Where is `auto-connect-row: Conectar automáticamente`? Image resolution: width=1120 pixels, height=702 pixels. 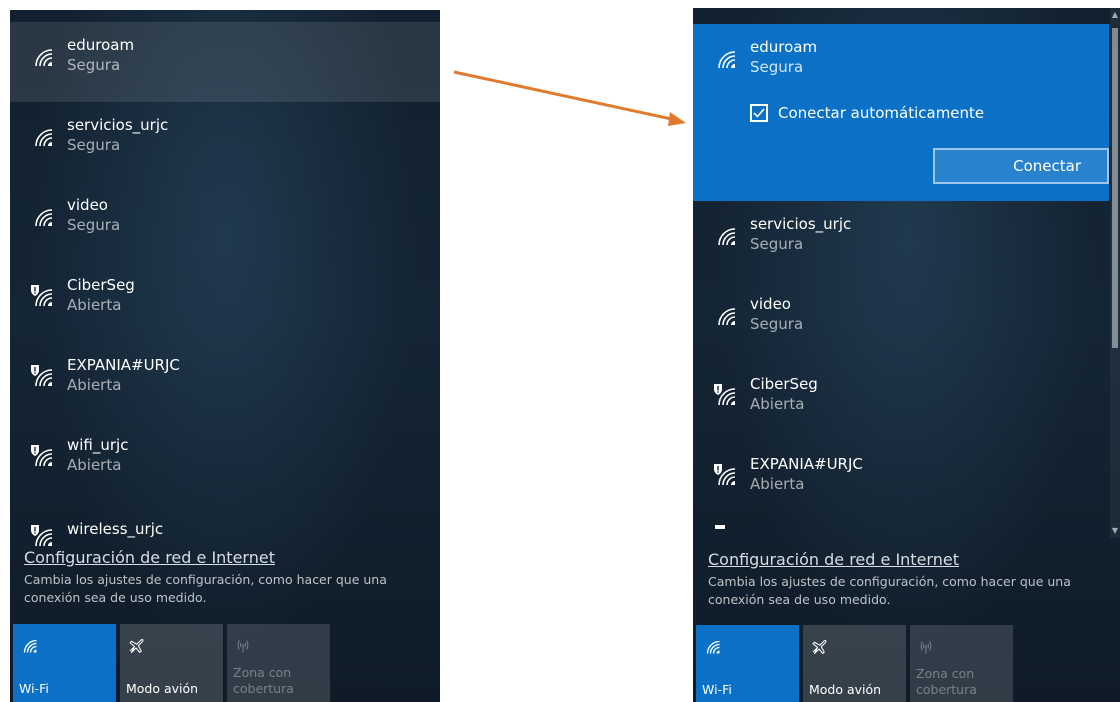 auto-connect-row: Conectar automáticamente is located at coordinates (867, 113).